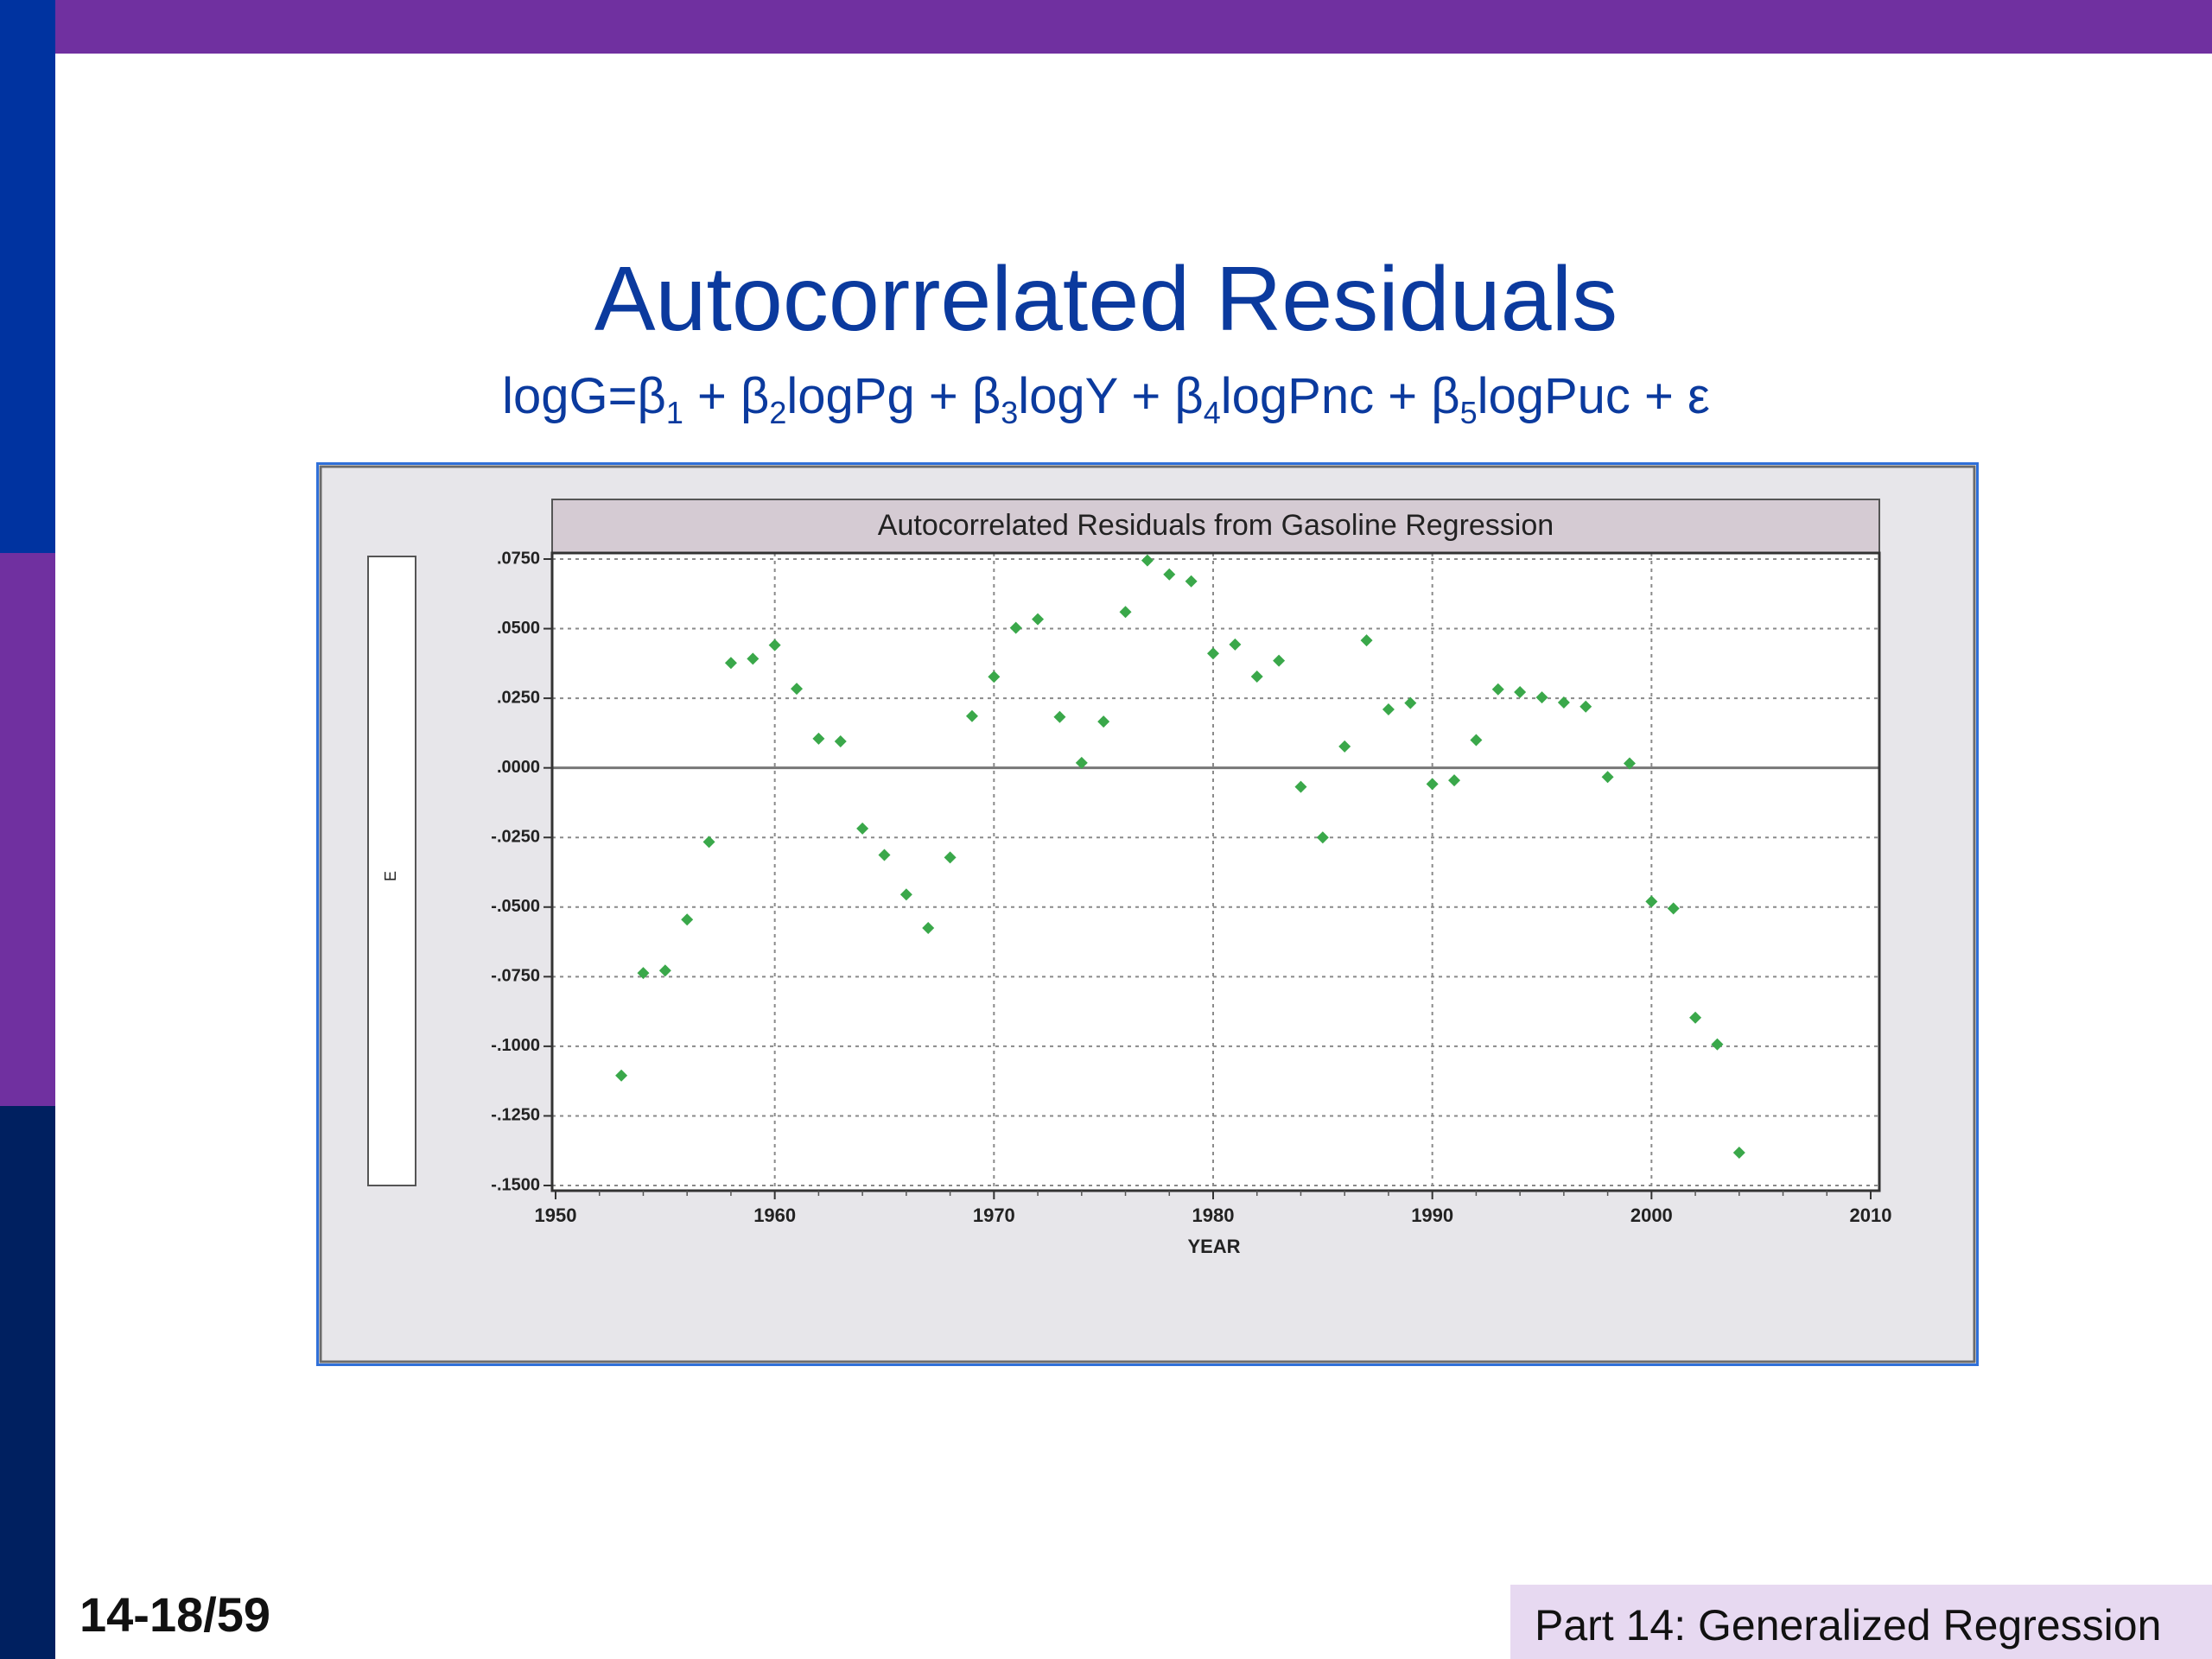 The height and width of the screenshot is (1659, 2212). What do you see at coordinates (774, 1215) in the screenshot?
I see `x-tick-label: 1960` at bounding box center [774, 1215].